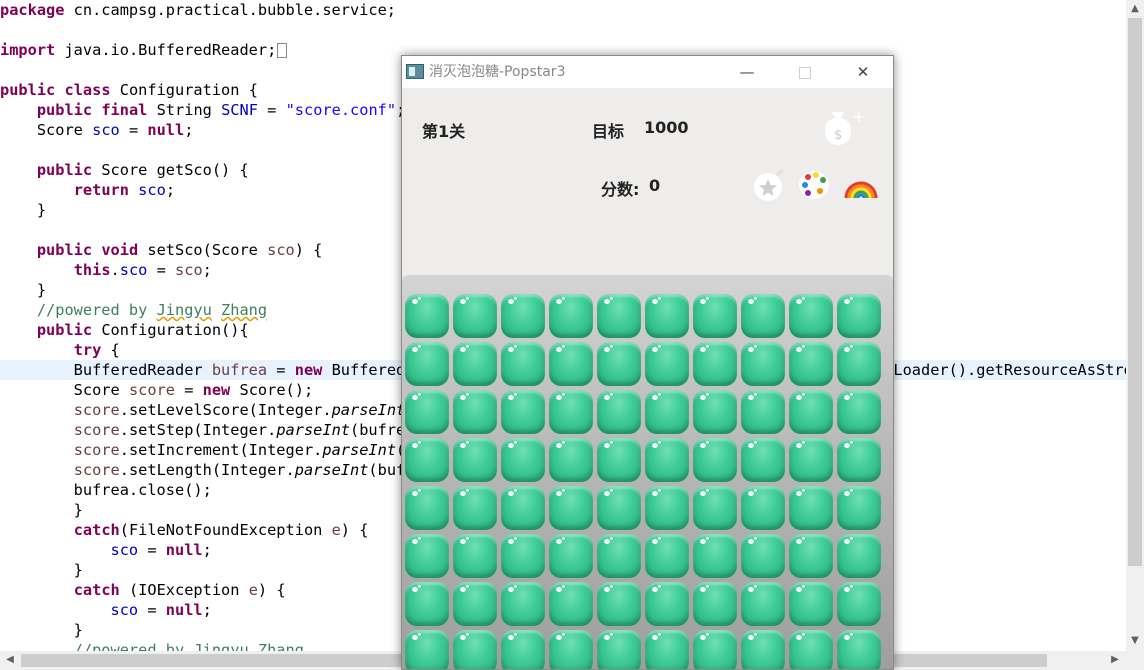  I want to click on scroll-up-arrow-icon: ▲, so click(1135, 9).